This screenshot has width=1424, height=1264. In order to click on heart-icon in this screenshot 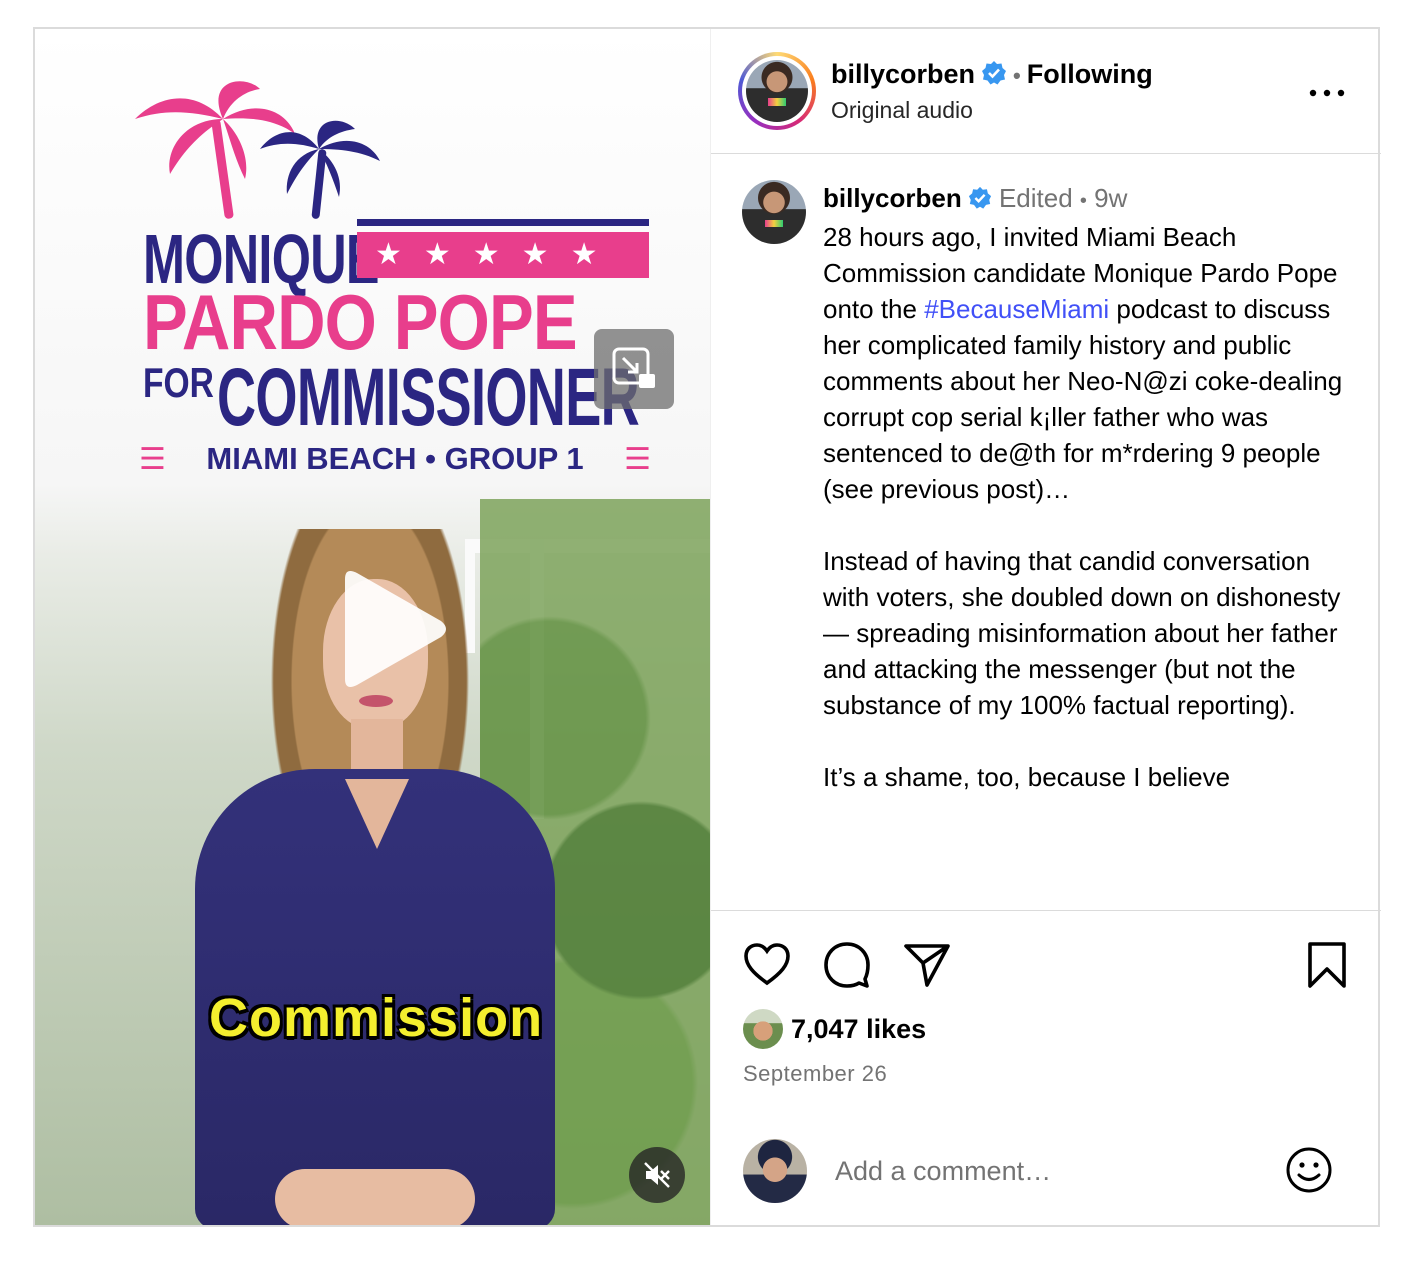, I will do `click(767, 964)`.